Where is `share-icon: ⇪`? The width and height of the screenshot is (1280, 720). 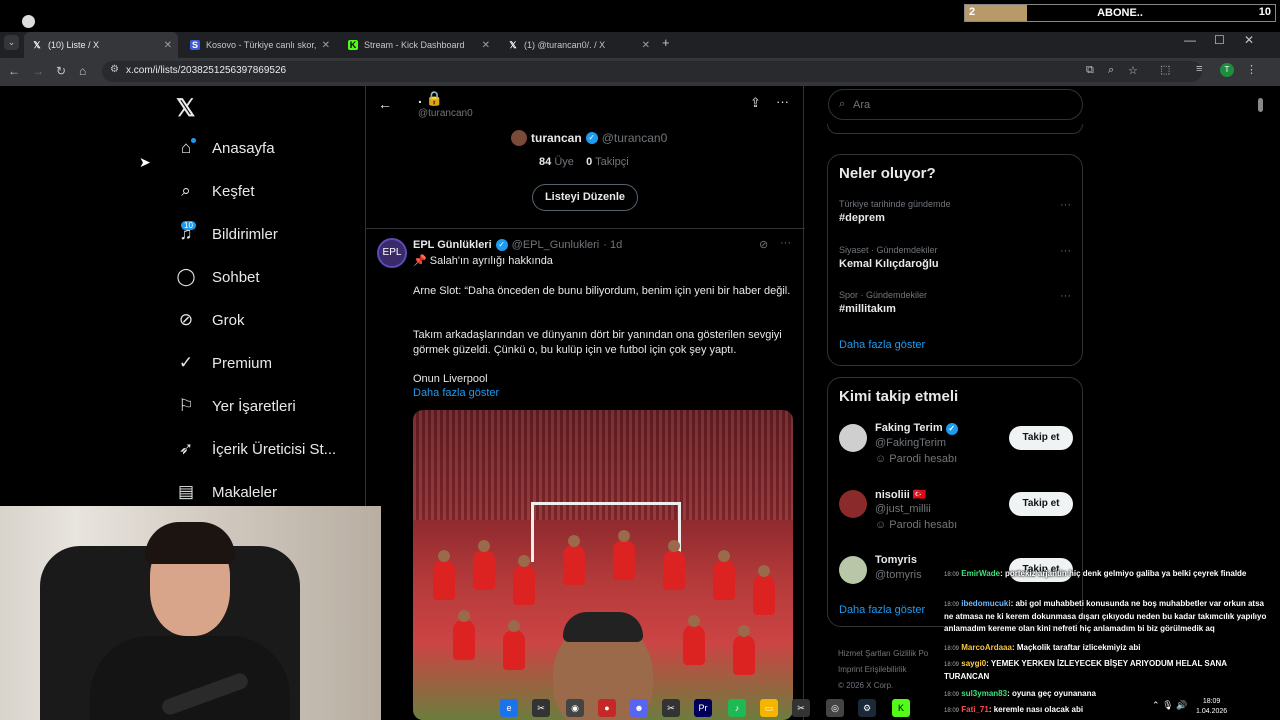
share-icon: ⇪ is located at coordinates (755, 103).